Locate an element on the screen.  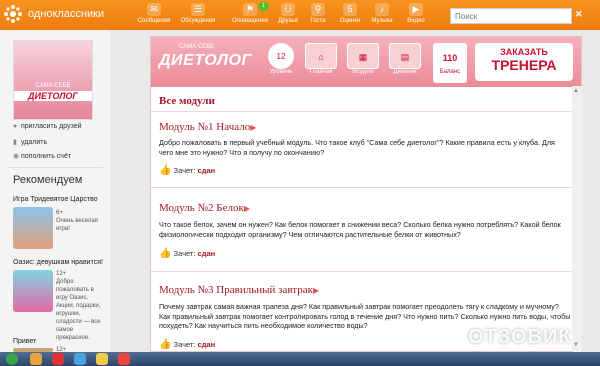
site-logo-icon is located at coordinates (13, 14).